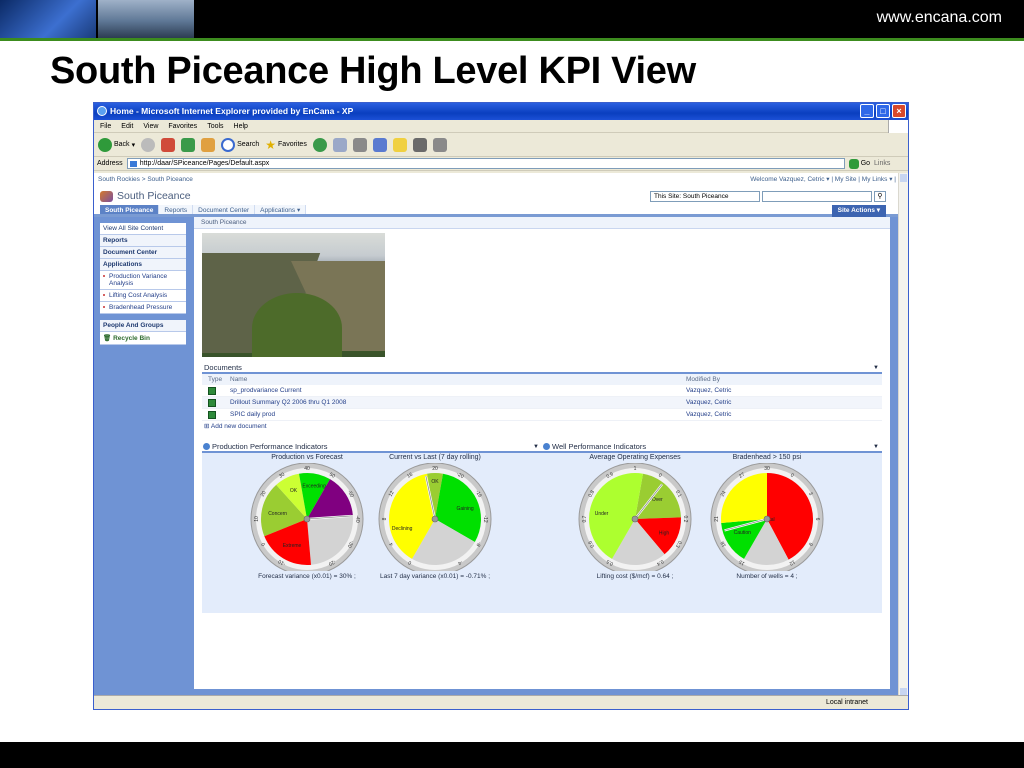 This screenshot has height=768, width=1024. What do you see at coordinates (145, 196) in the screenshot?
I see `site-title: South Piceance` at bounding box center [145, 196].